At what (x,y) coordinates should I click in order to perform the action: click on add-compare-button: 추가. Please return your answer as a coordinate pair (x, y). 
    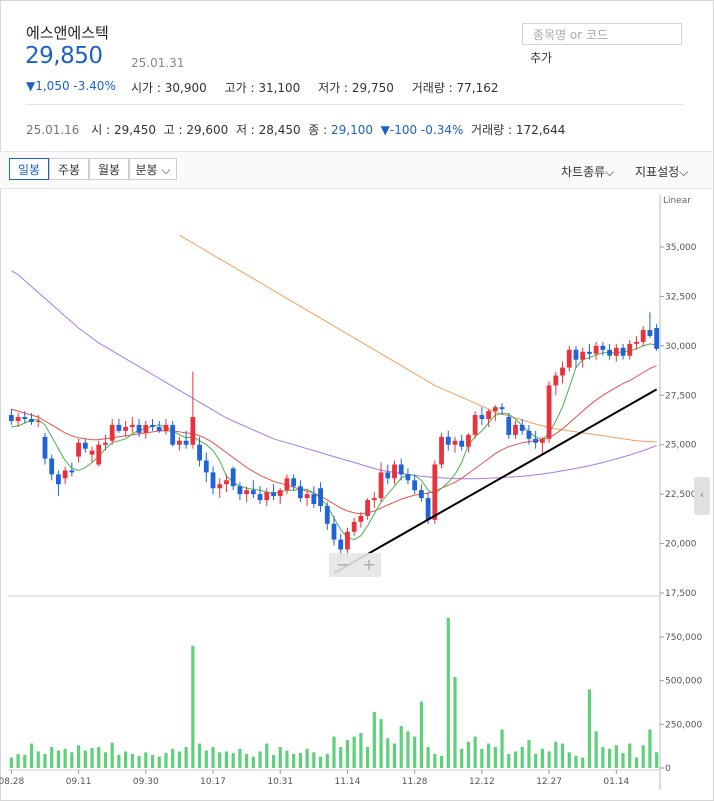
    Looking at the image, I should click on (541, 57).